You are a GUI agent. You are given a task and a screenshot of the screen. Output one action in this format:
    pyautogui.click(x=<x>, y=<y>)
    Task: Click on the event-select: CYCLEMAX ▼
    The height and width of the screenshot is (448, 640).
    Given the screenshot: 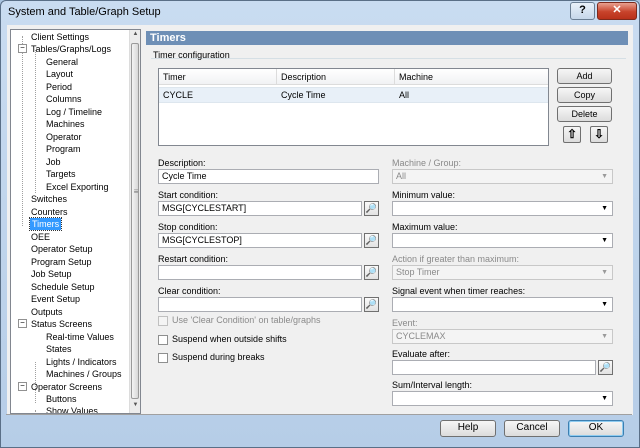 What is the action you would take?
    pyautogui.click(x=502, y=336)
    